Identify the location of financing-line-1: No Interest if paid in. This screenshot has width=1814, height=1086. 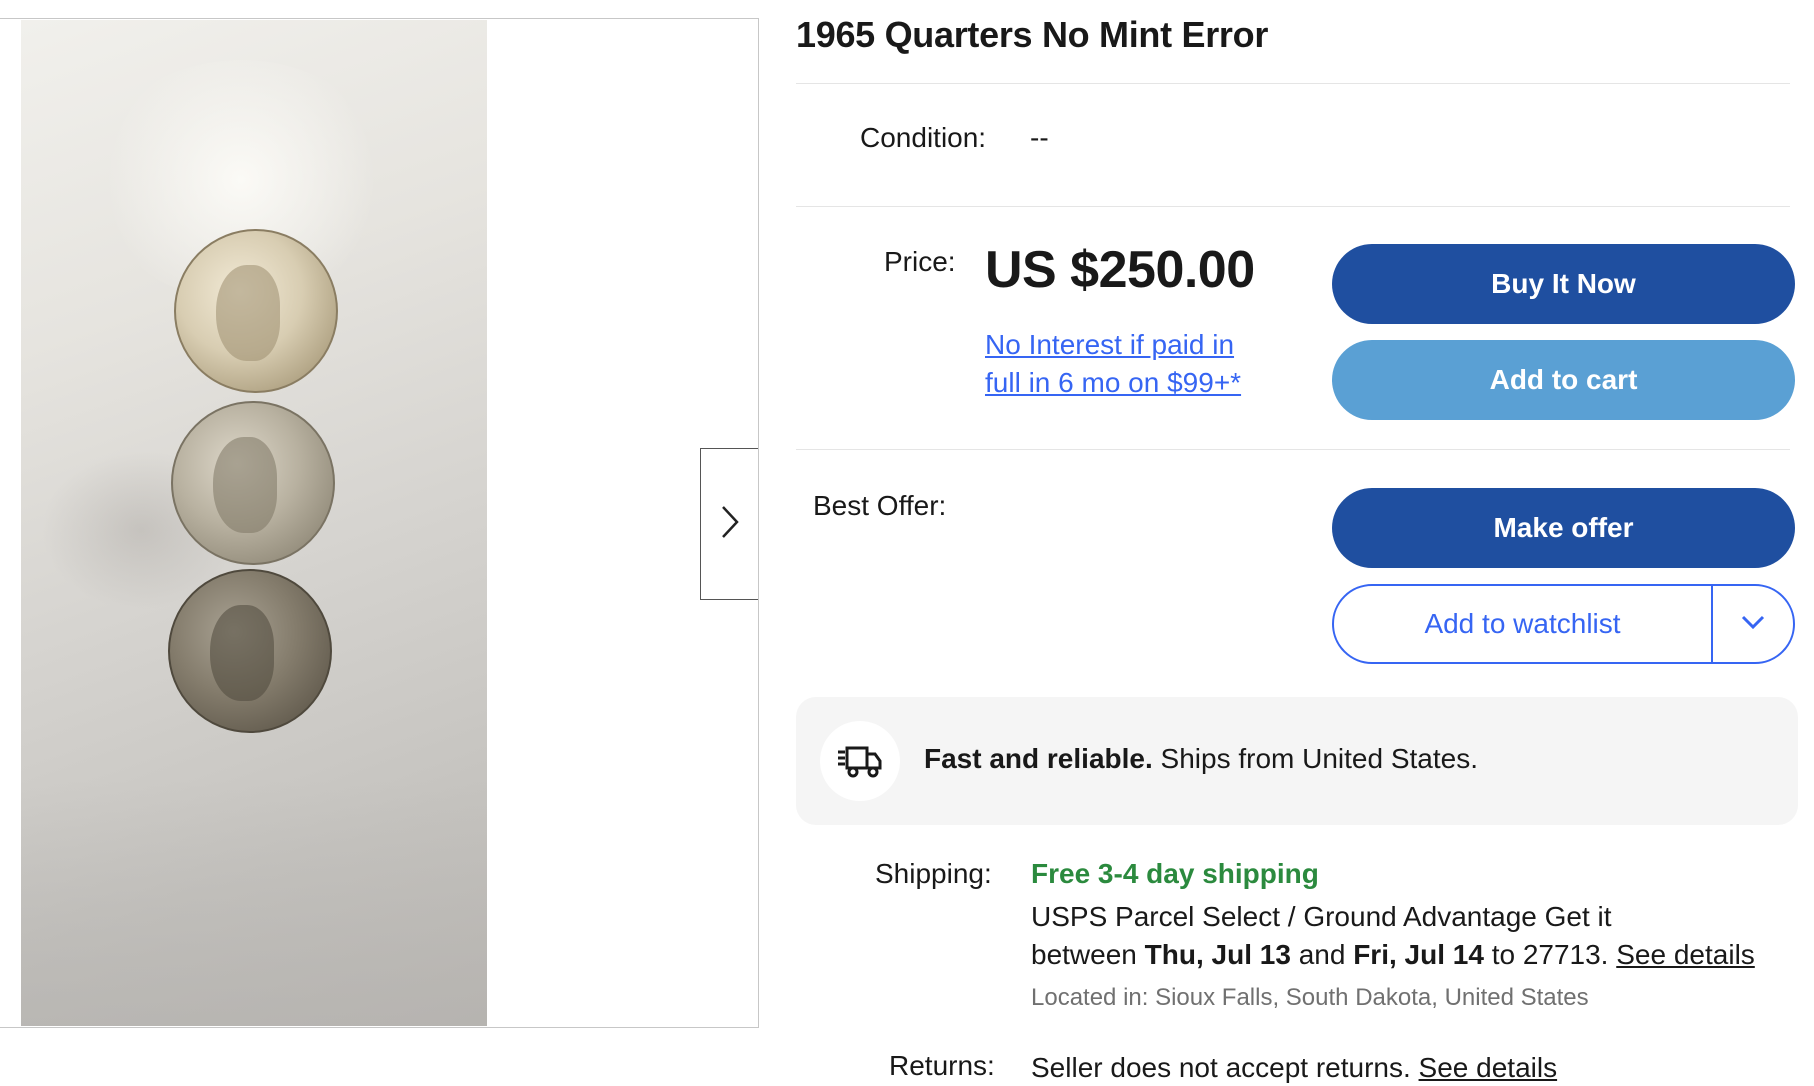
(1110, 344).